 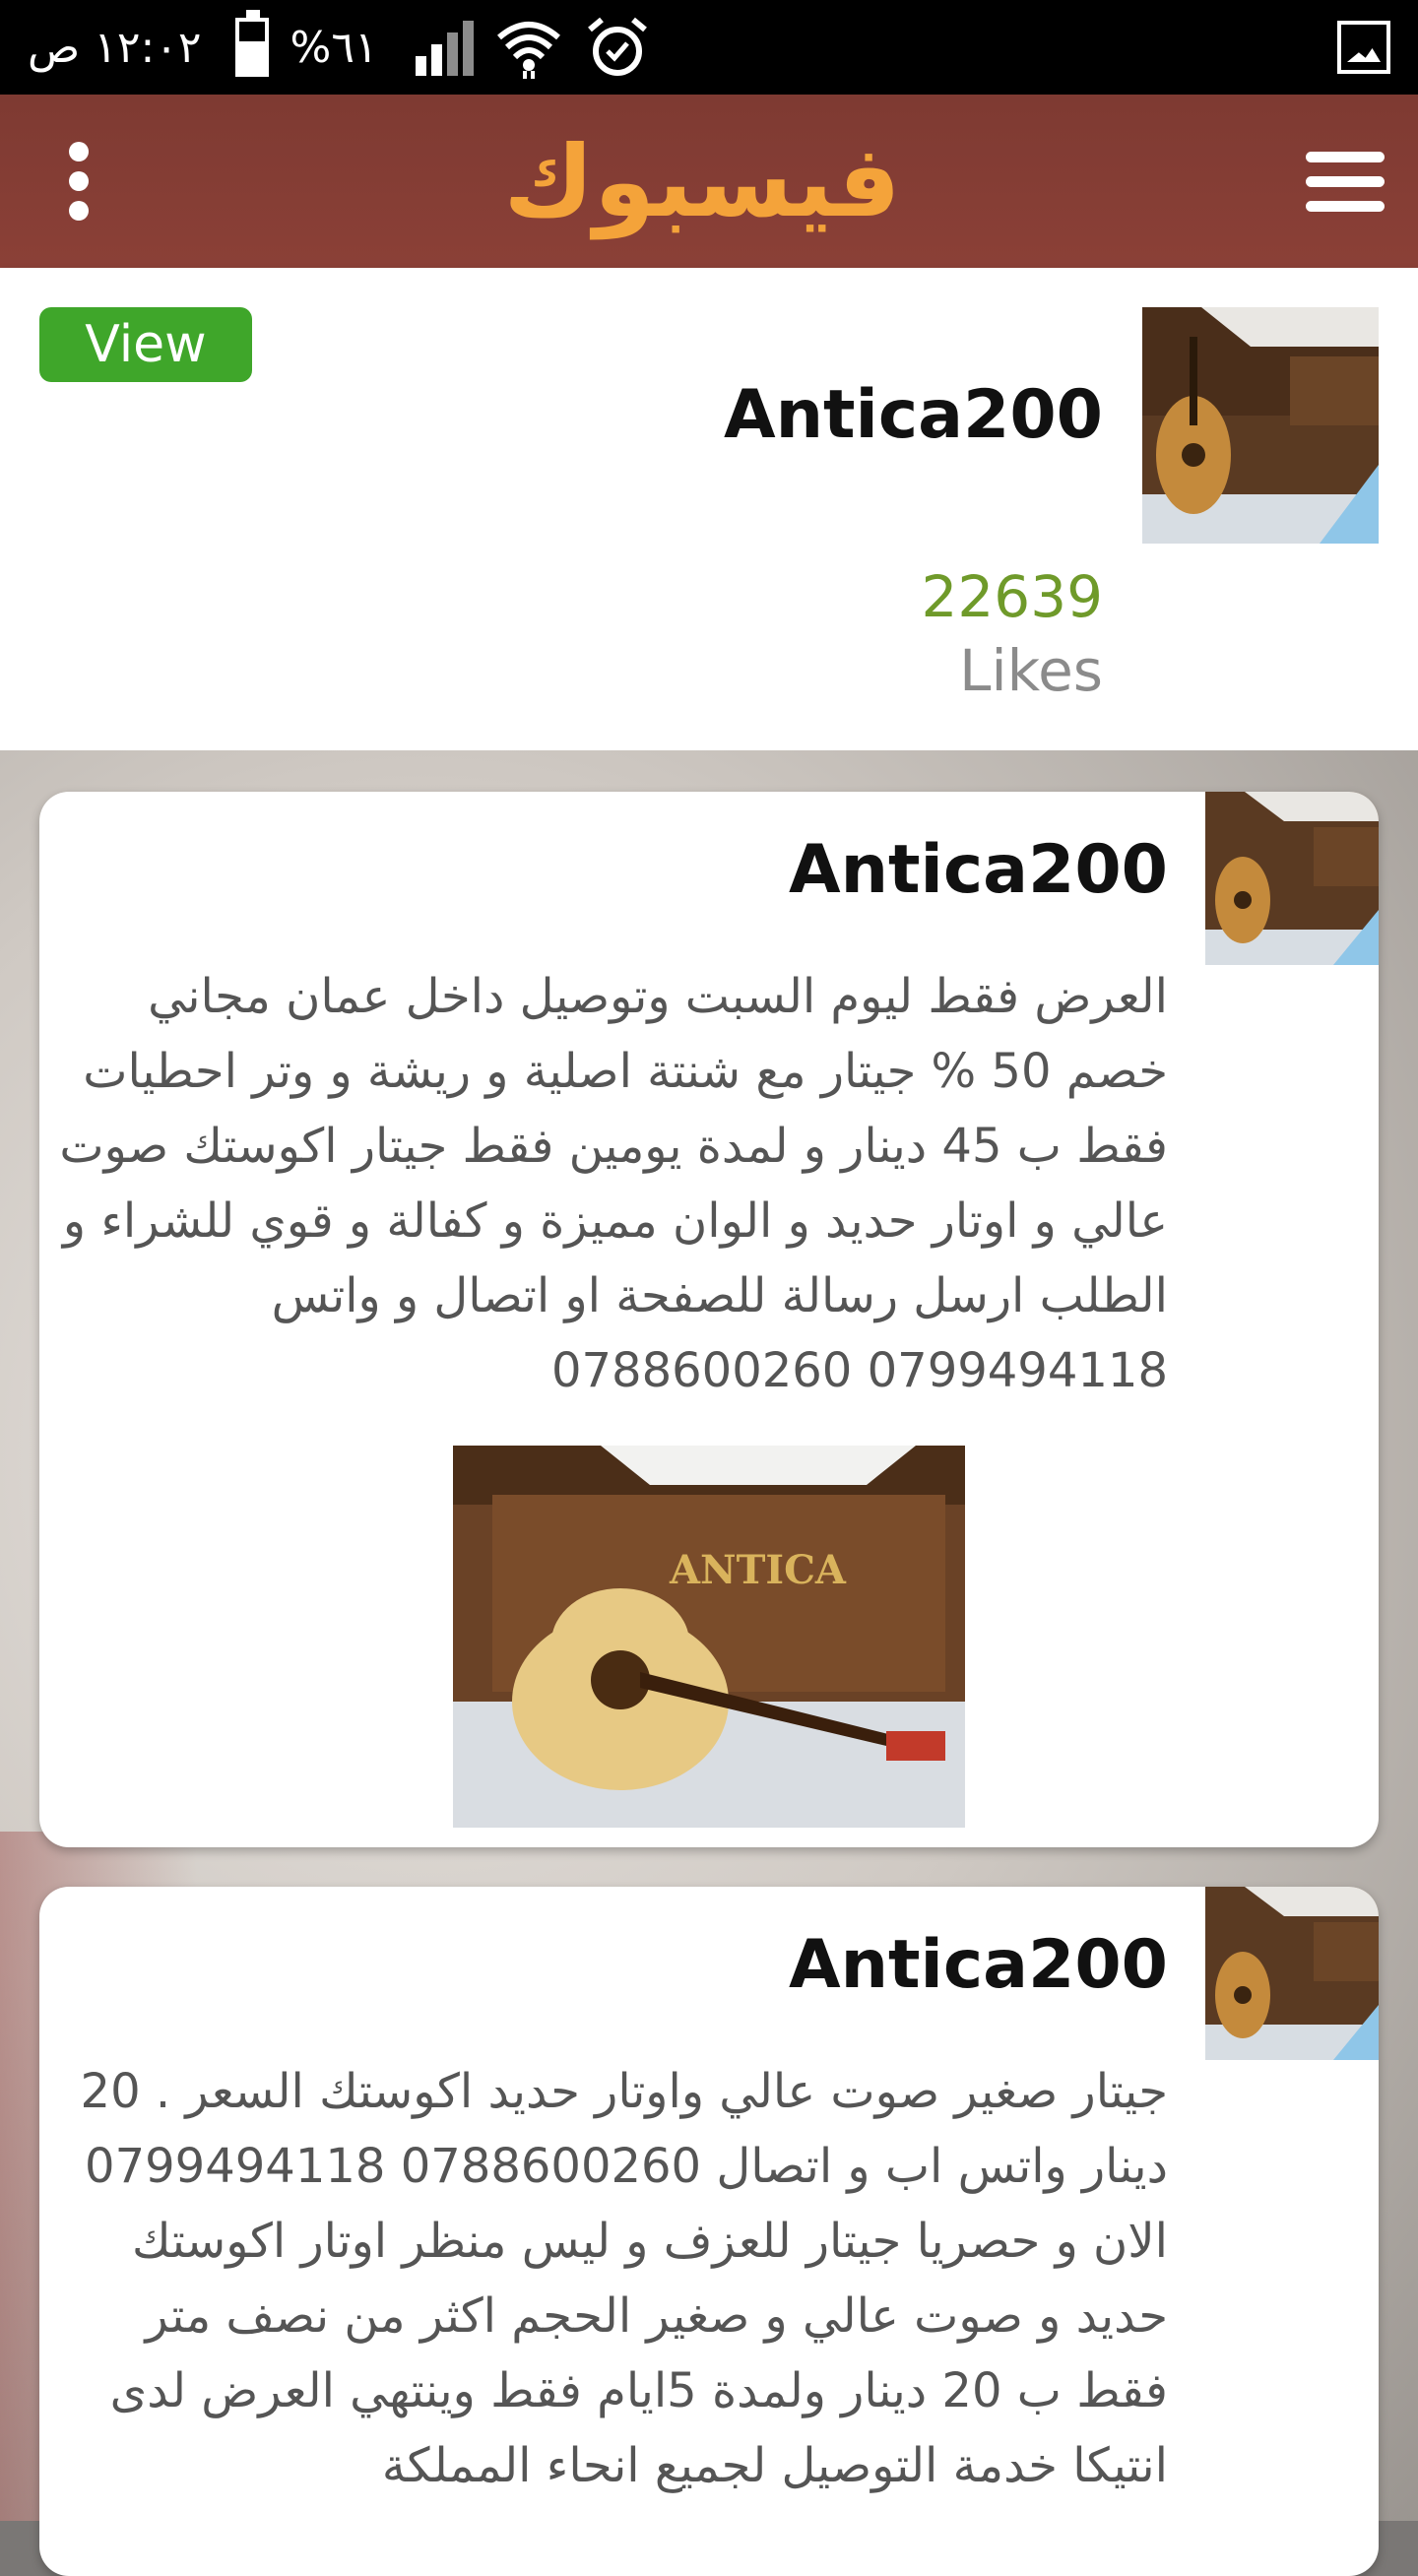 What do you see at coordinates (1260, 425) in the screenshot?
I see `page-thumbnail` at bounding box center [1260, 425].